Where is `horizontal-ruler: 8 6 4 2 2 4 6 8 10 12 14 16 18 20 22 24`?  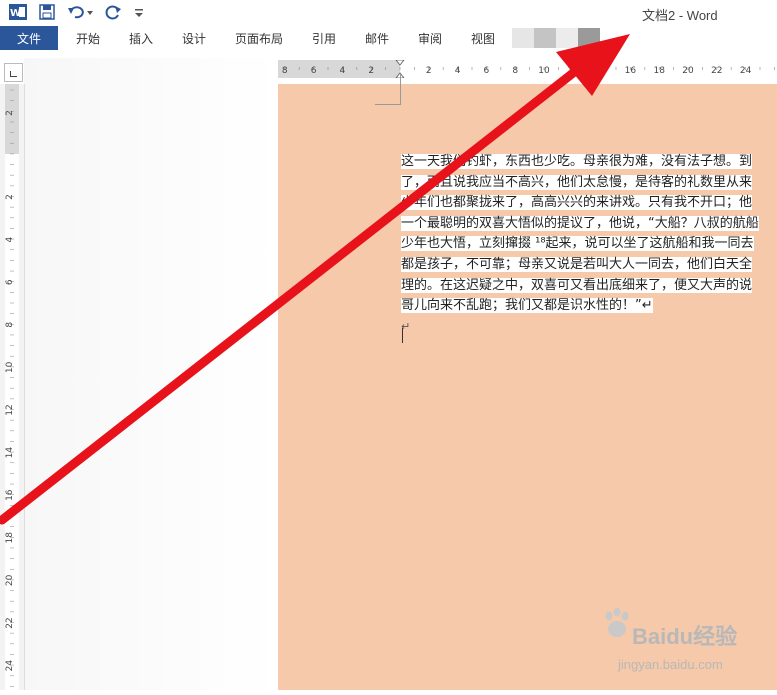 horizontal-ruler: 8 6 4 2 2 4 6 8 10 12 14 16 18 20 22 24 is located at coordinates (527, 69).